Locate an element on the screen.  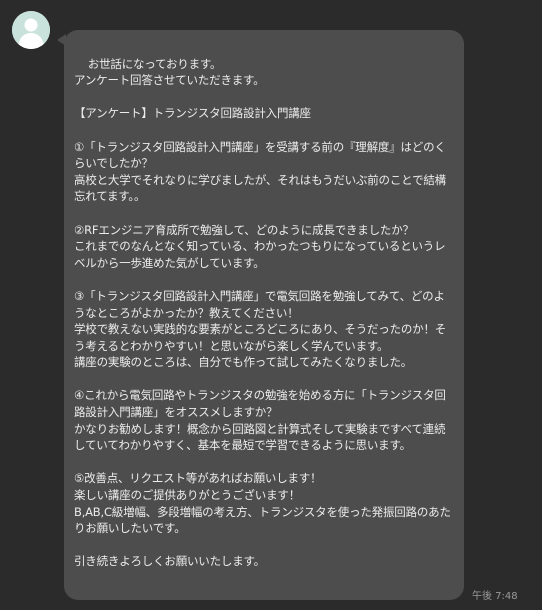
avatar is located at coordinates (31, 30).